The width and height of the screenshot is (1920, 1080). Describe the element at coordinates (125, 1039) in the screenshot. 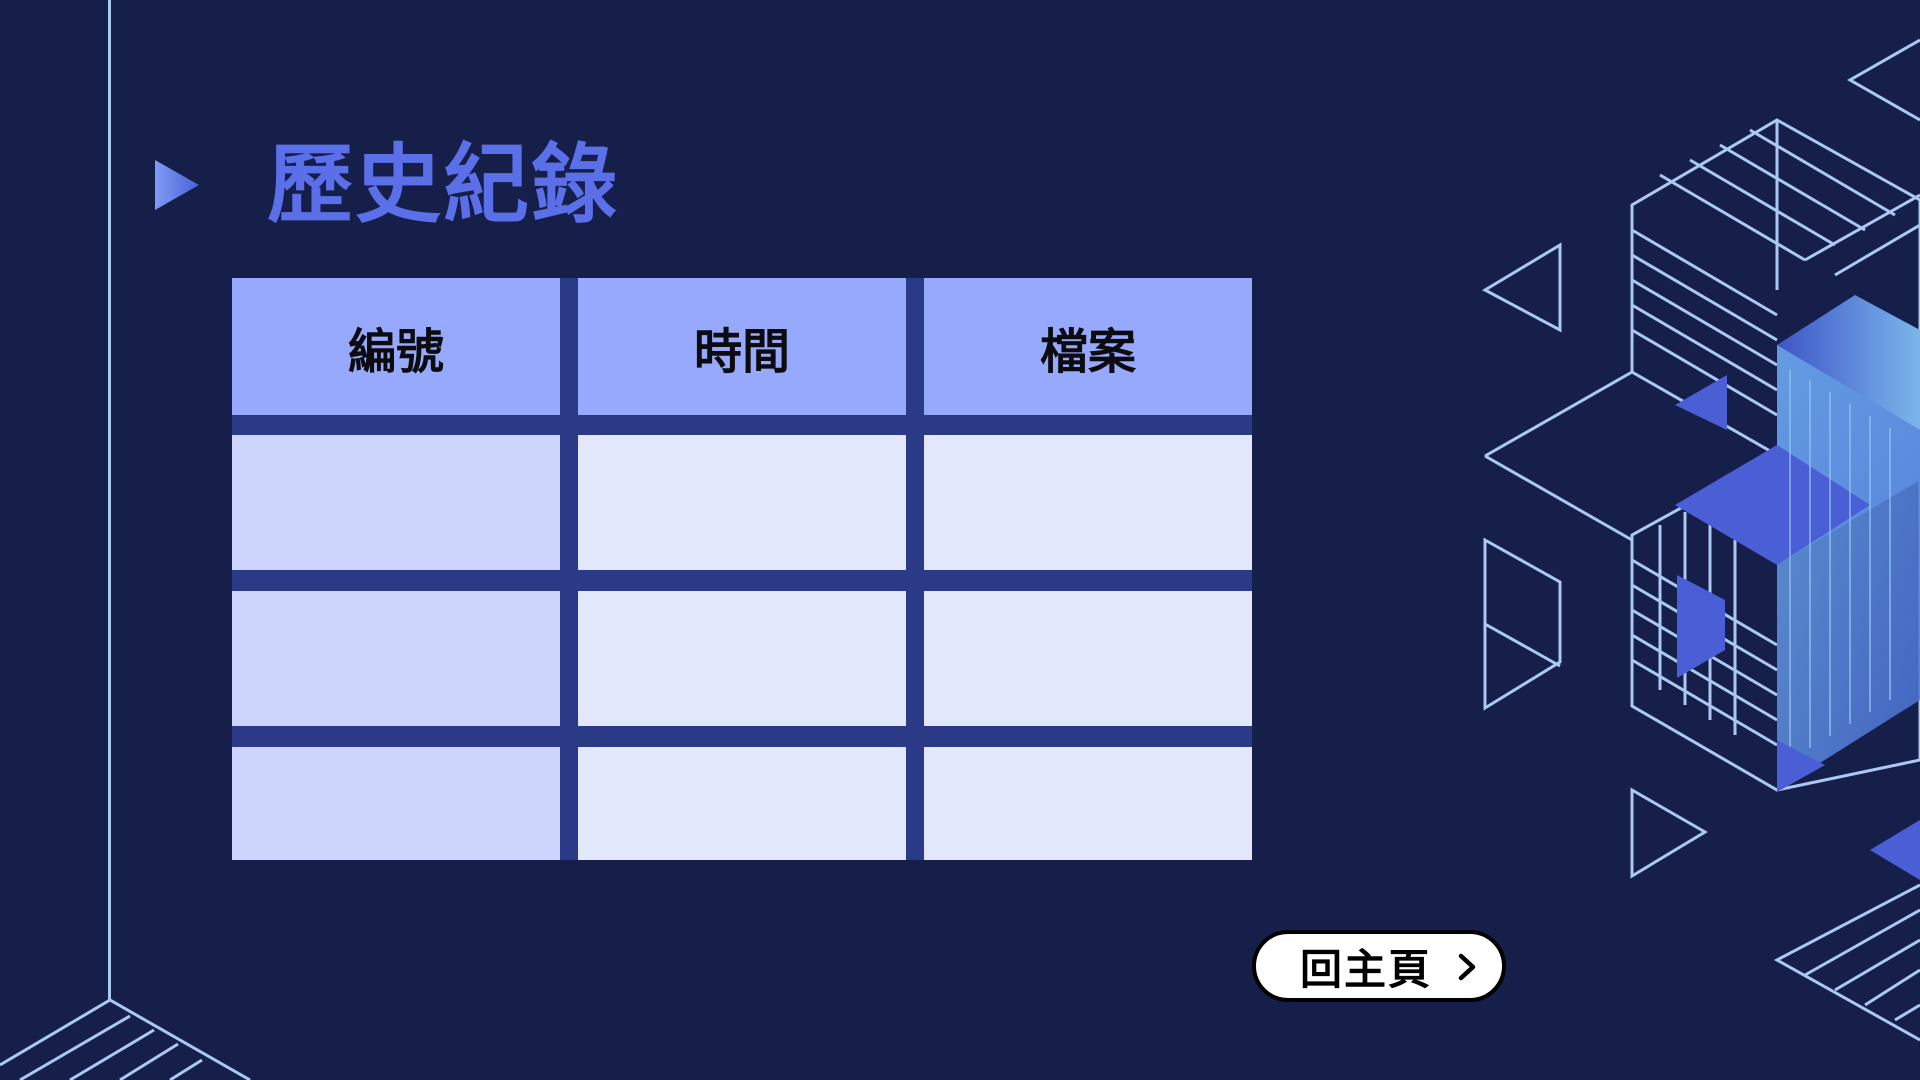

I see `bottom-left-stripes-decoration` at that location.